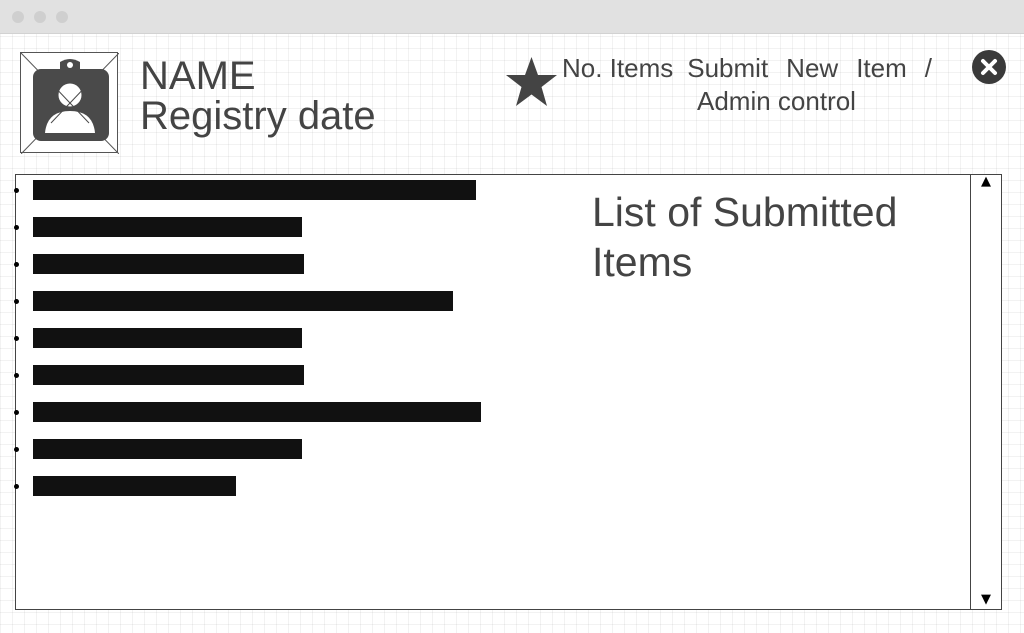  I want to click on profile-name: NAME, so click(198, 76).